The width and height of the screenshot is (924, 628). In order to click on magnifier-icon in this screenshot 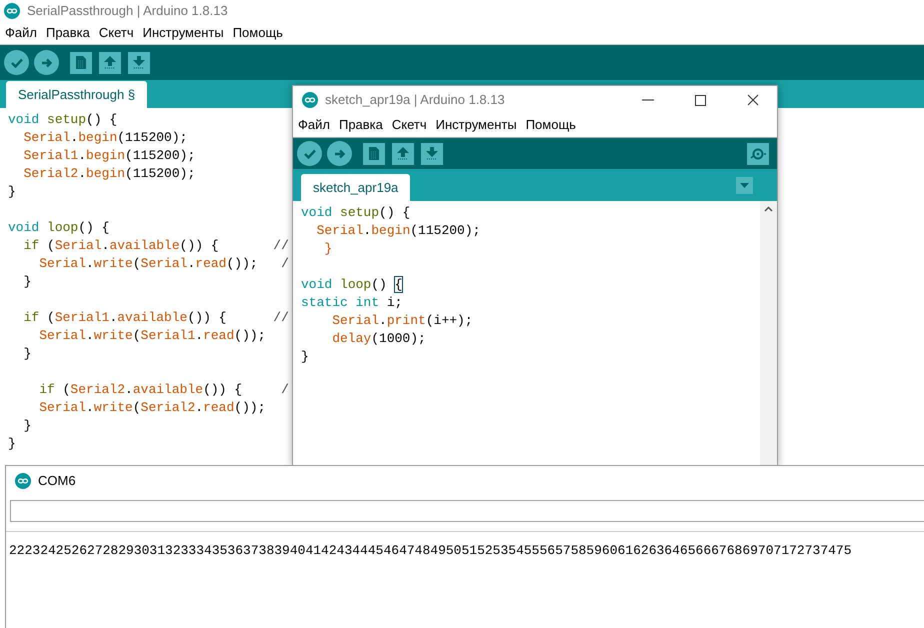, I will do `click(758, 153)`.